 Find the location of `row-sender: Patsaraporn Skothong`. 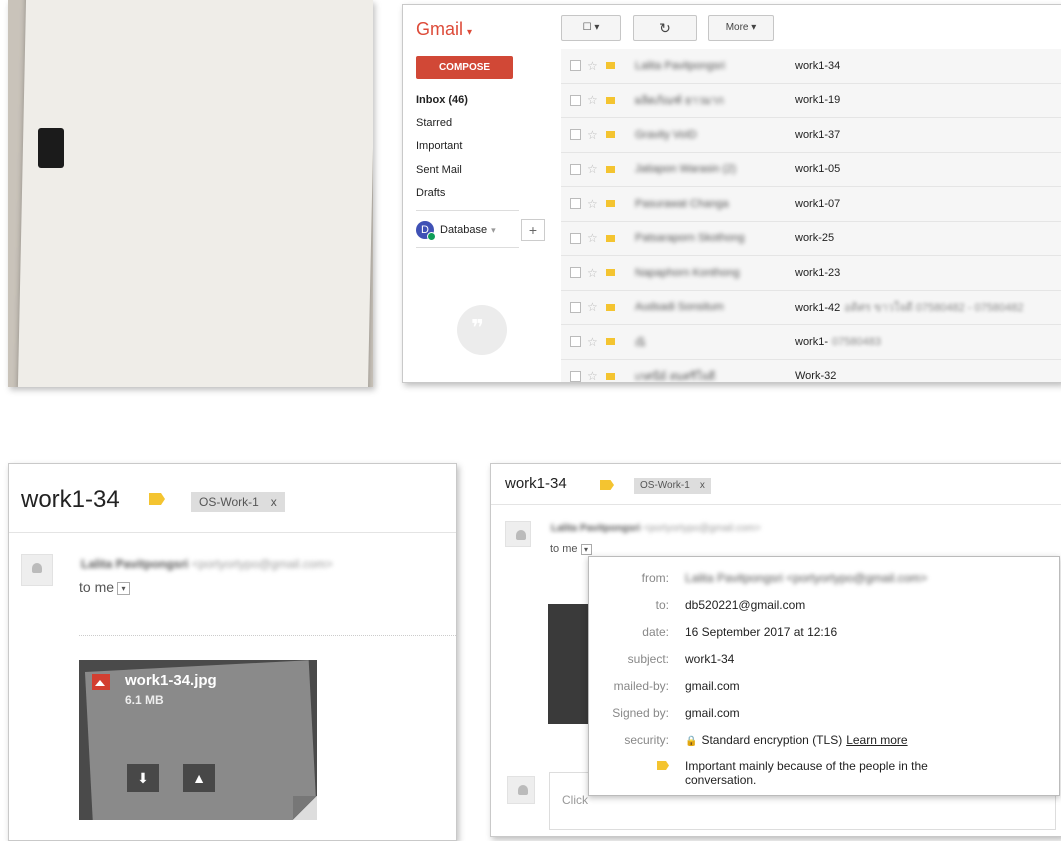

row-sender: Patsaraporn Skothong is located at coordinates (690, 238).